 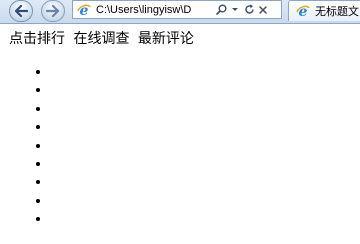 I want to click on link-latest-comments: 最新评论, so click(x=166, y=39).